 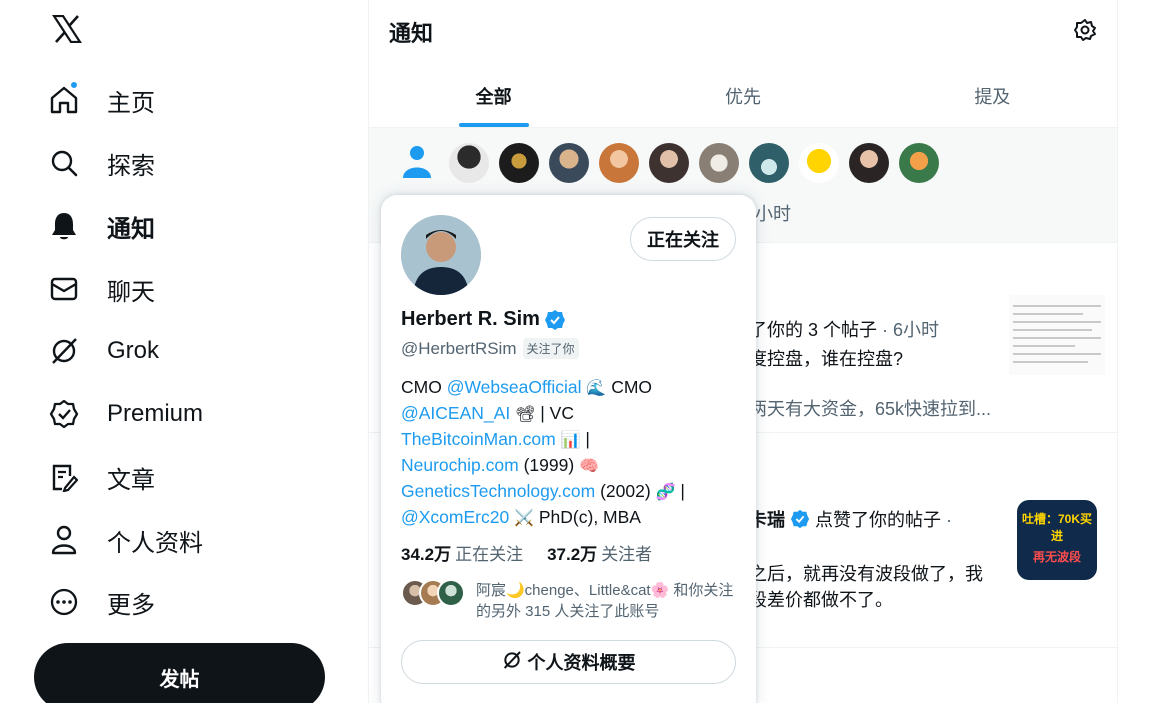 What do you see at coordinates (131, 605) in the screenshot?
I see `nav-more-label: 更多` at bounding box center [131, 605].